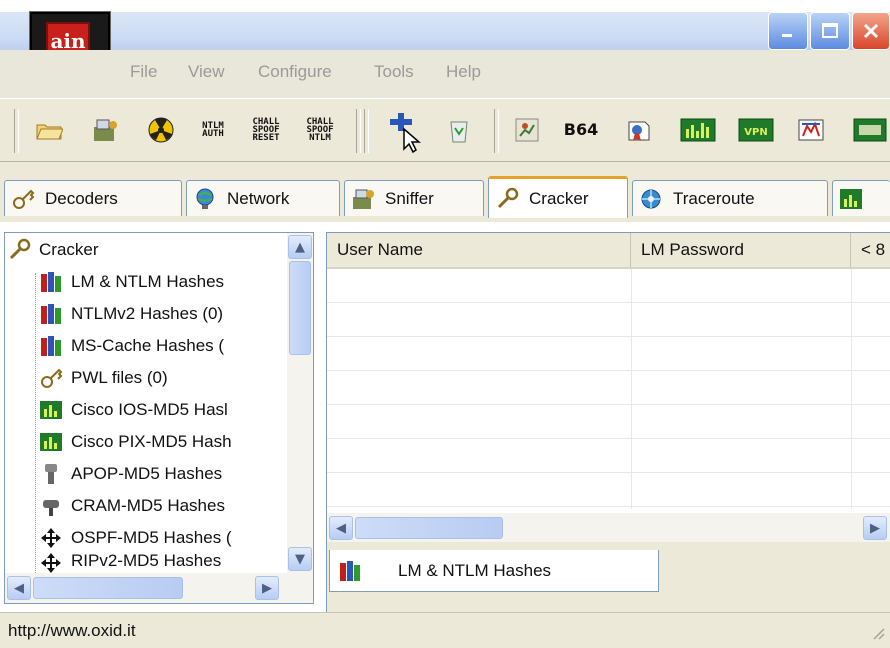 Image resolution: width=890 pixels, height=648 pixels. I want to click on close-button, so click(871, 31).